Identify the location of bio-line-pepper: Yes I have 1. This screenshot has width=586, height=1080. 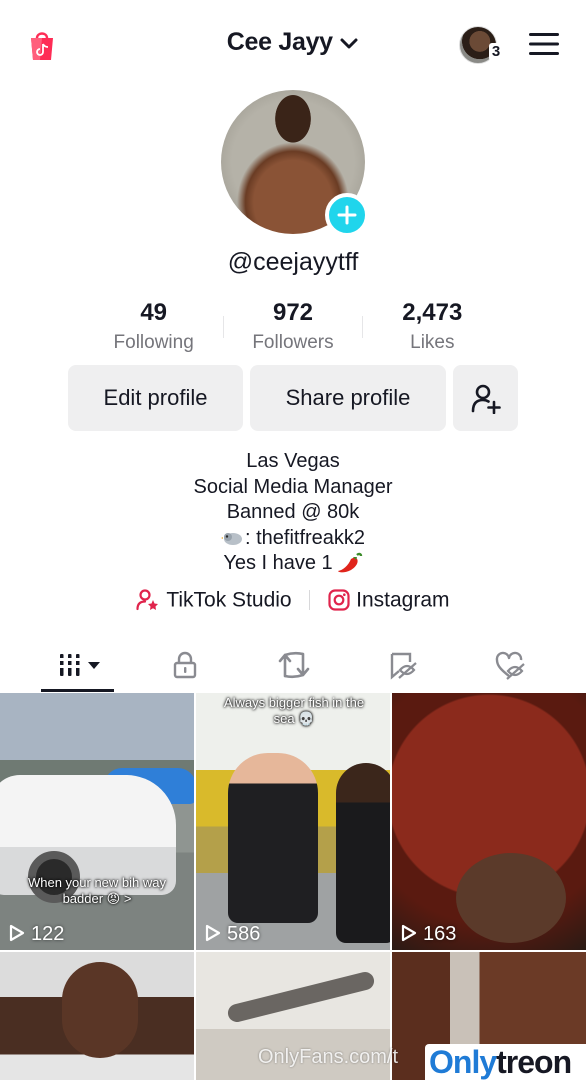
(293, 564).